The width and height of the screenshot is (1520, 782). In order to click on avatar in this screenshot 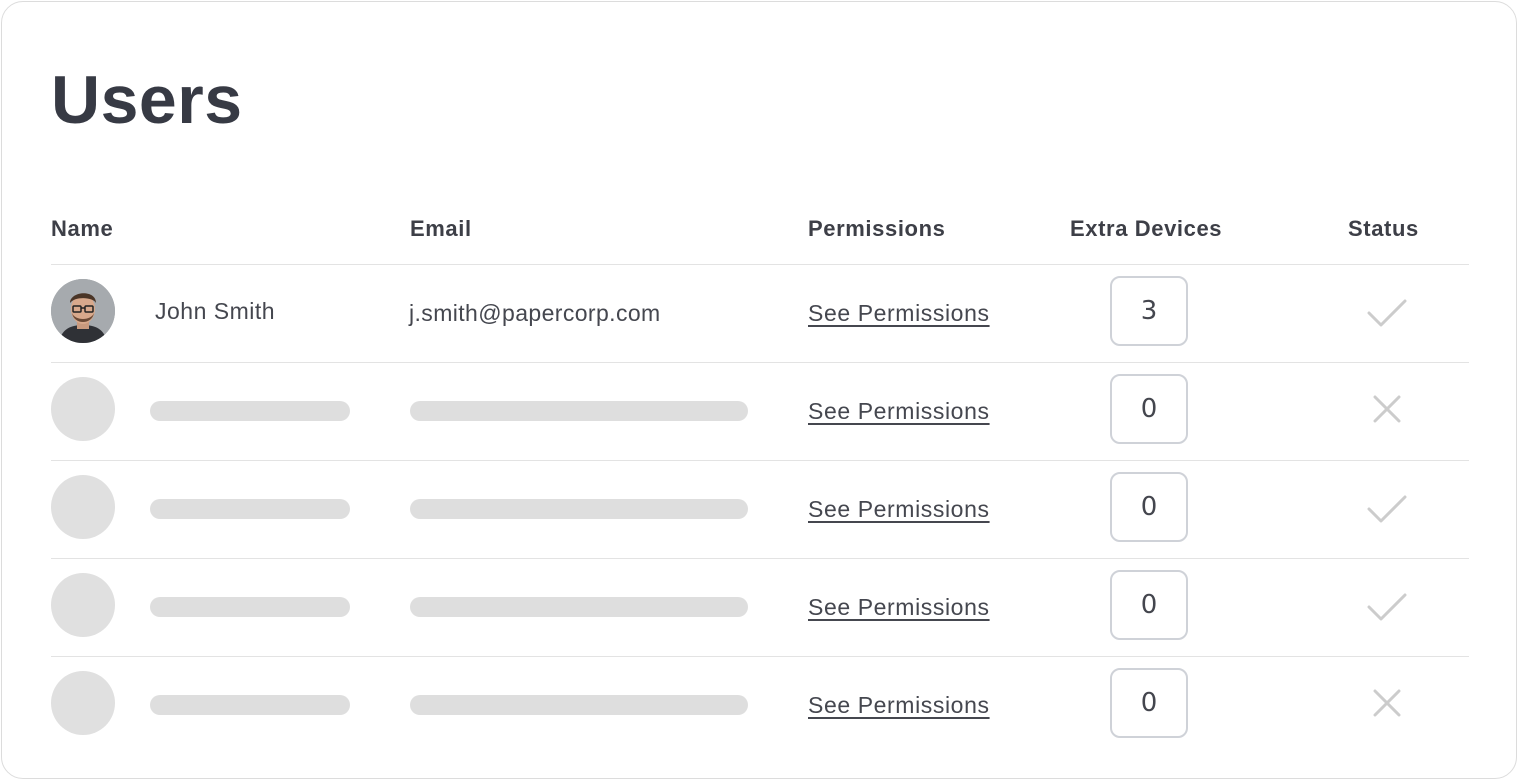, I will do `click(83, 311)`.